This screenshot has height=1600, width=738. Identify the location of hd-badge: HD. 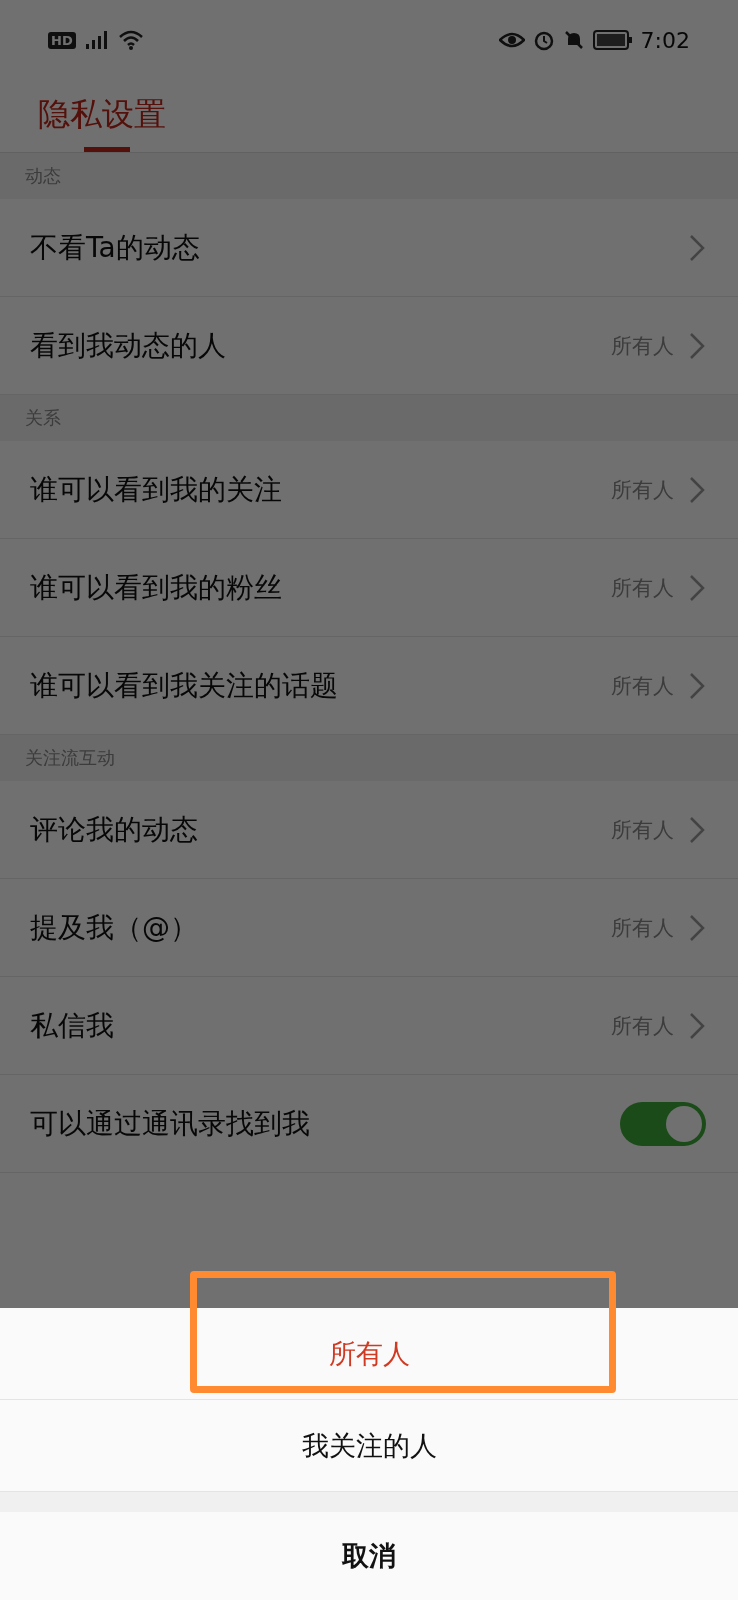
(62, 40).